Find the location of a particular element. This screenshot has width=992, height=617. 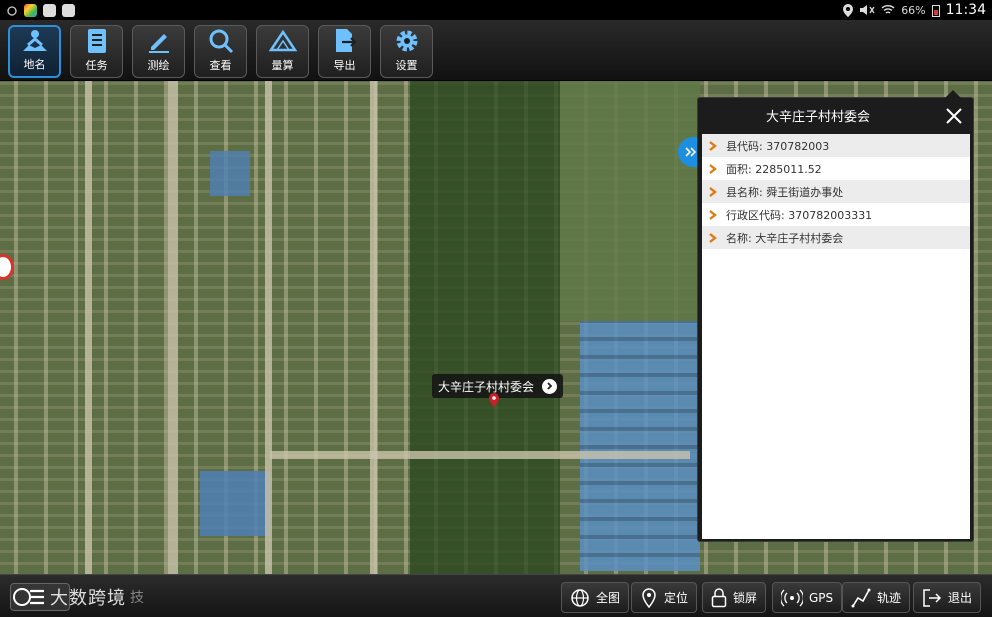

alarm-icon is located at coordinates (12, 11).